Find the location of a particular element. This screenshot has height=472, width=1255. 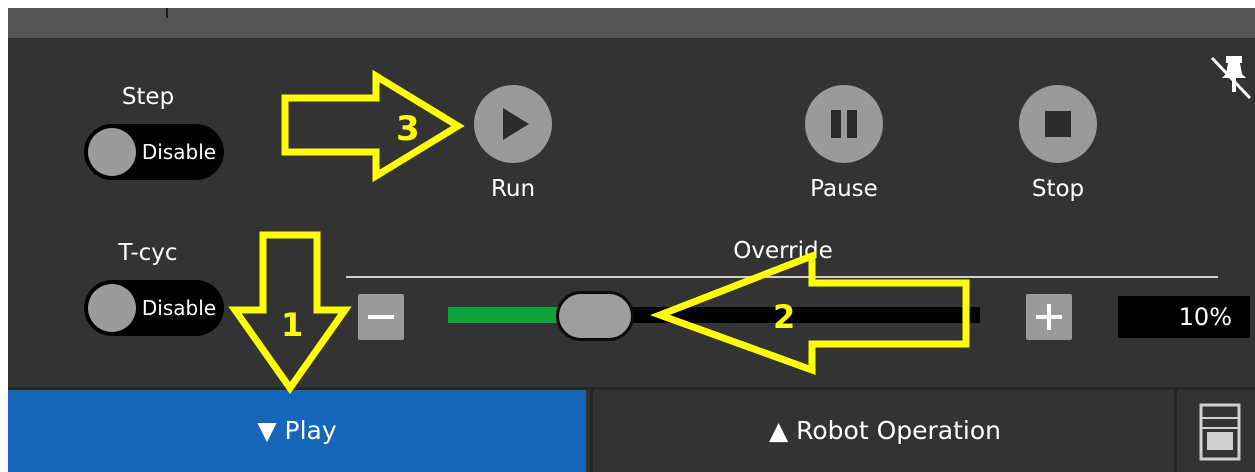

tab-play: ▼ Play is located at coordinates (297, 431).